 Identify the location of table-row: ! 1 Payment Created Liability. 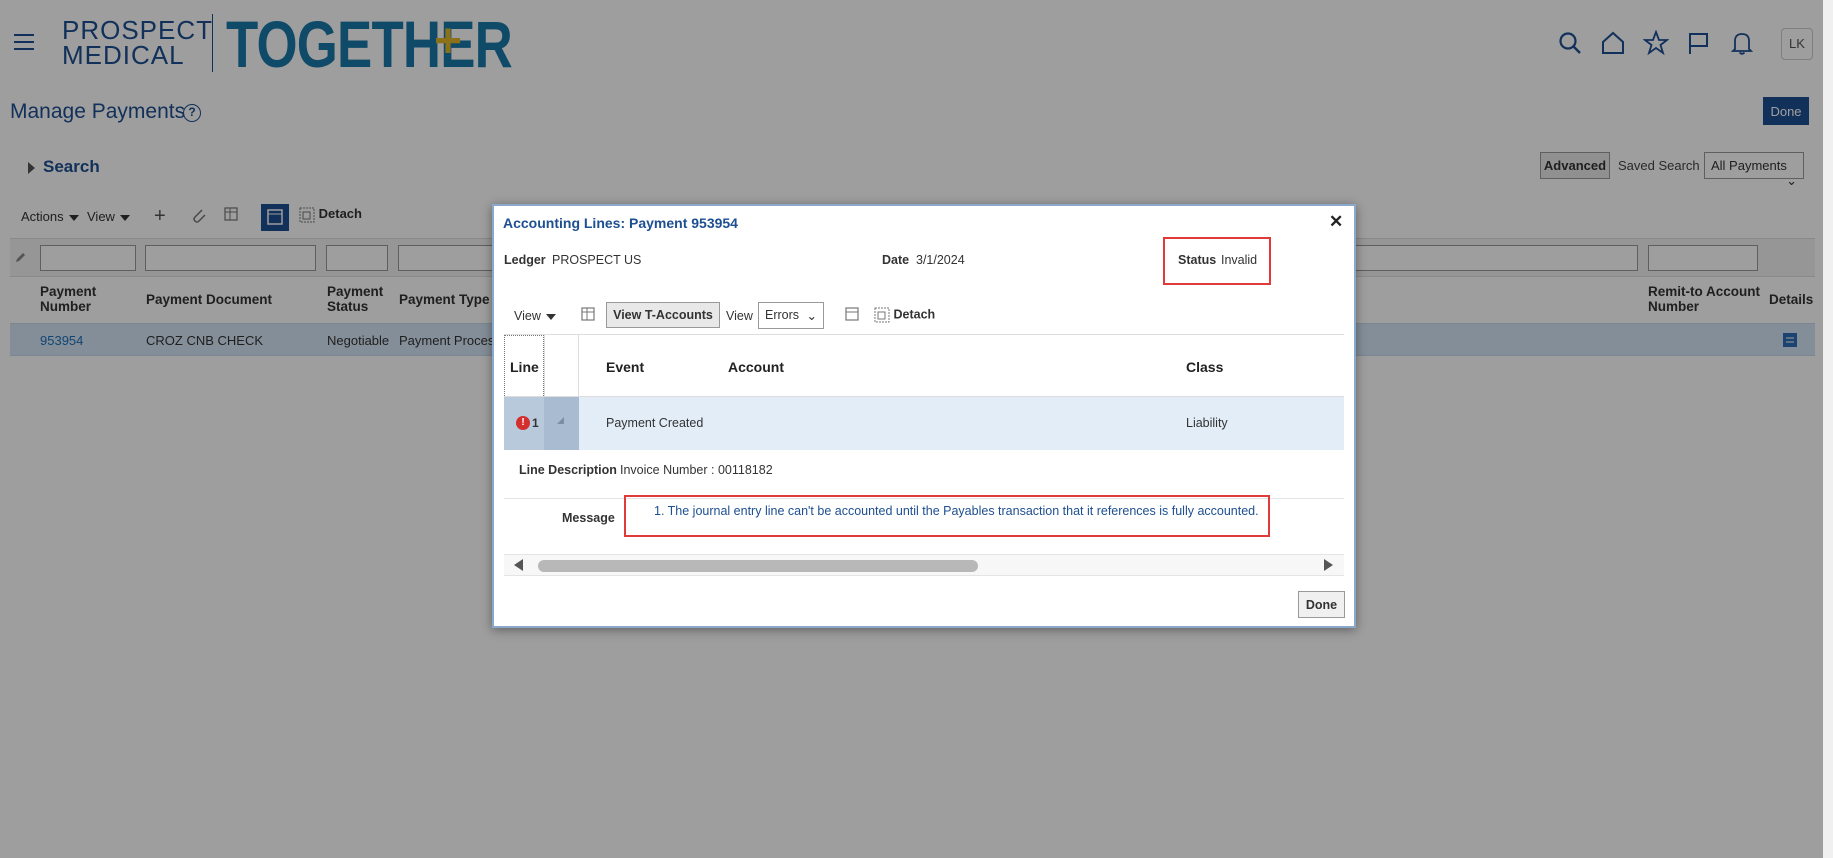
(924, 423).